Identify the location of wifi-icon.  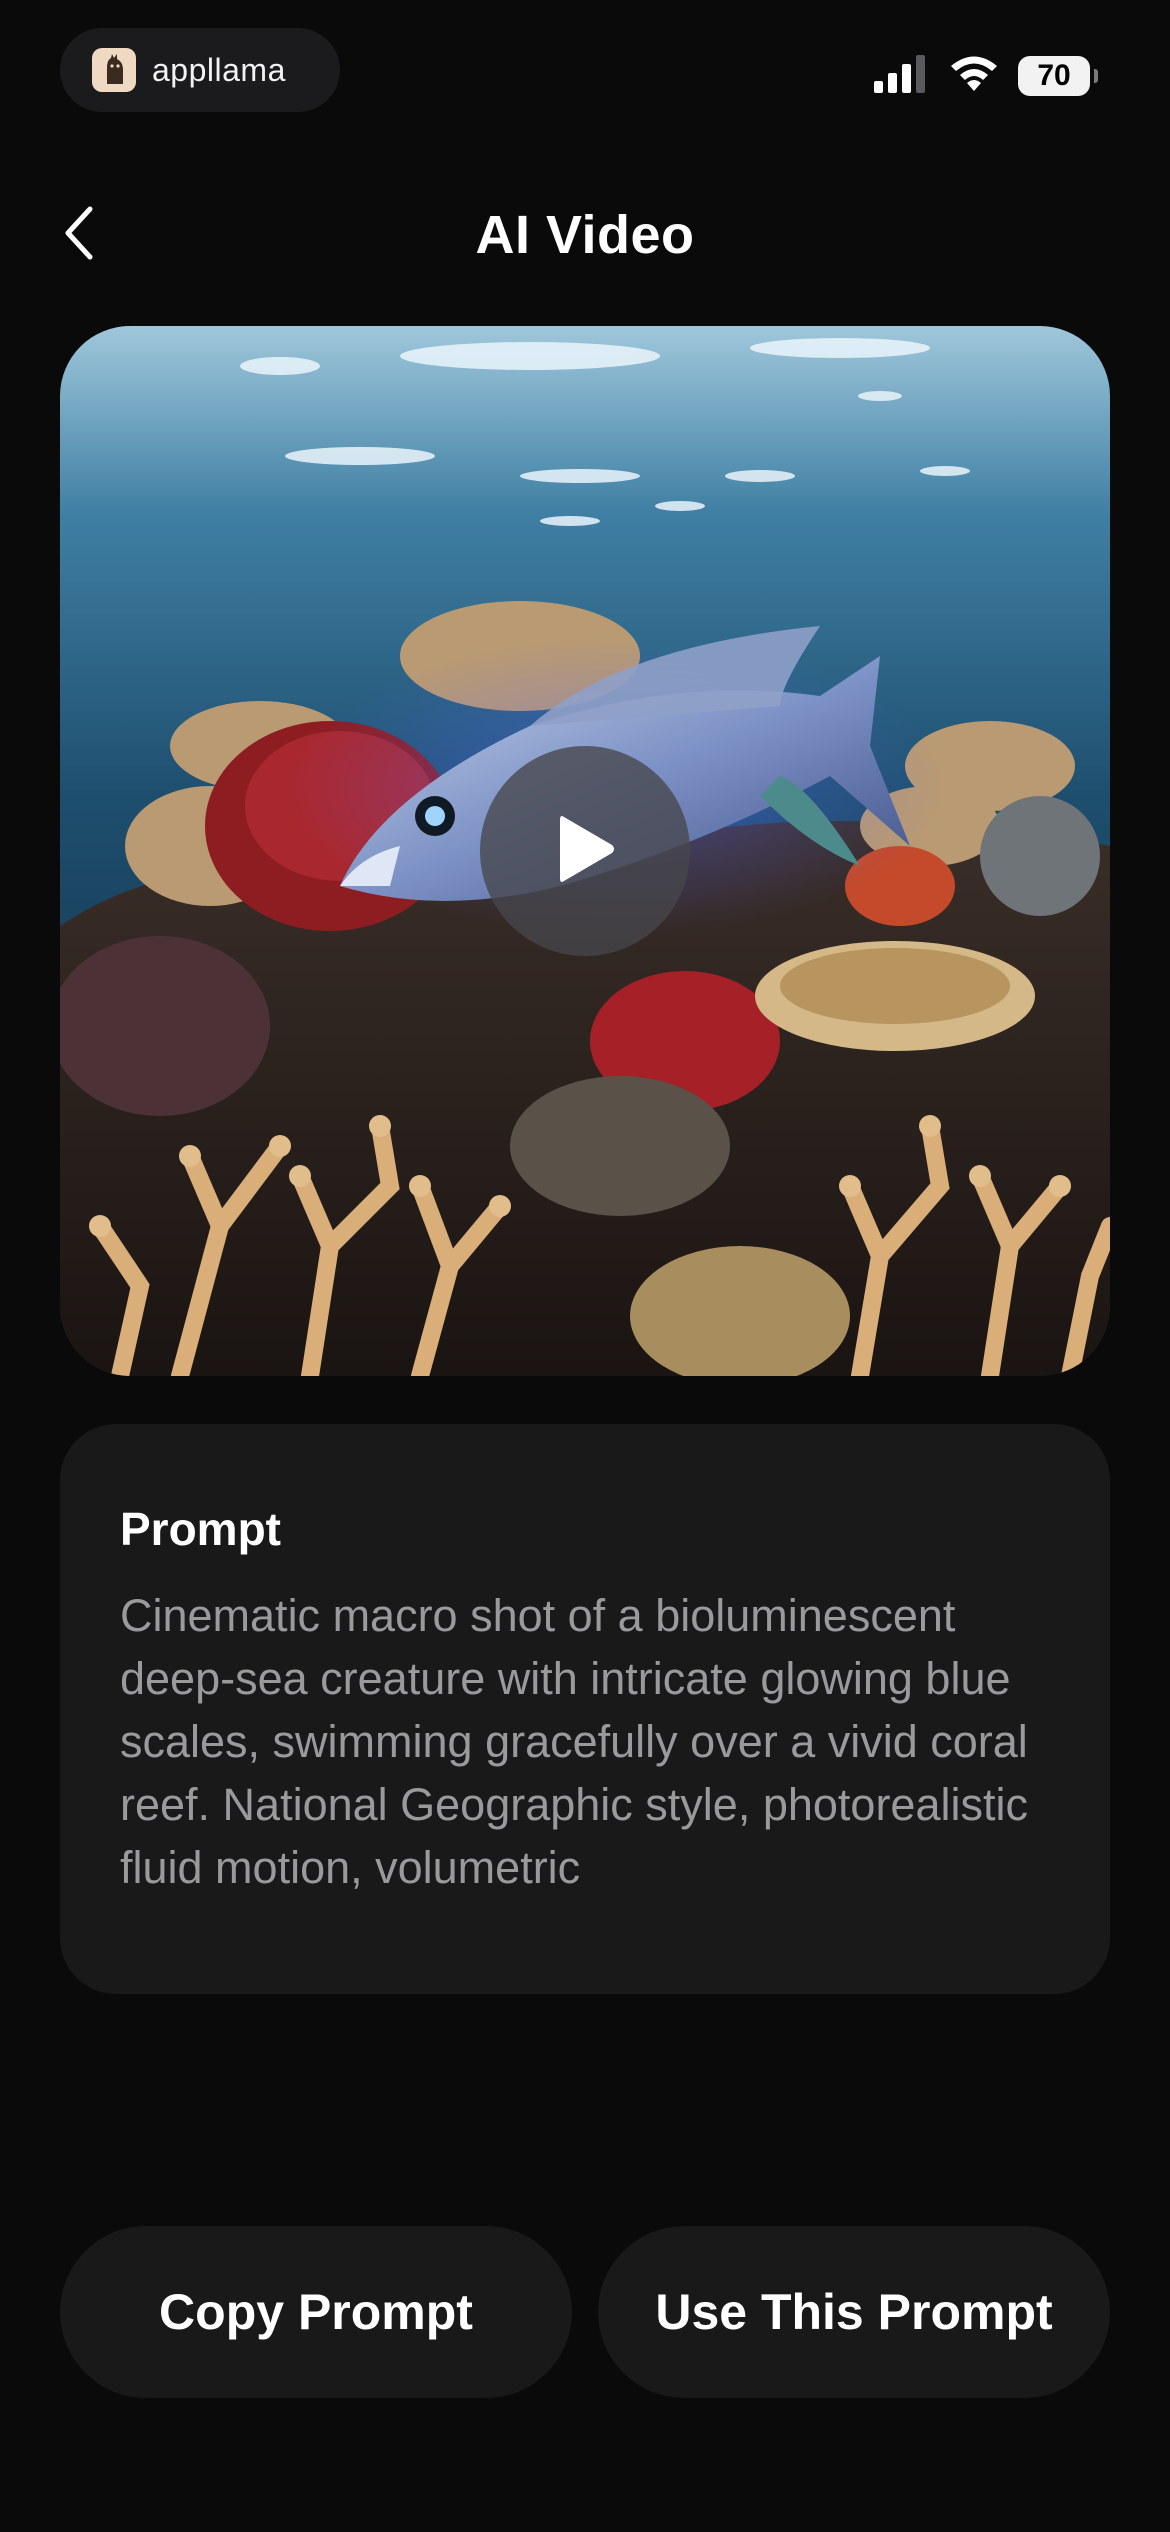
(974, 76).